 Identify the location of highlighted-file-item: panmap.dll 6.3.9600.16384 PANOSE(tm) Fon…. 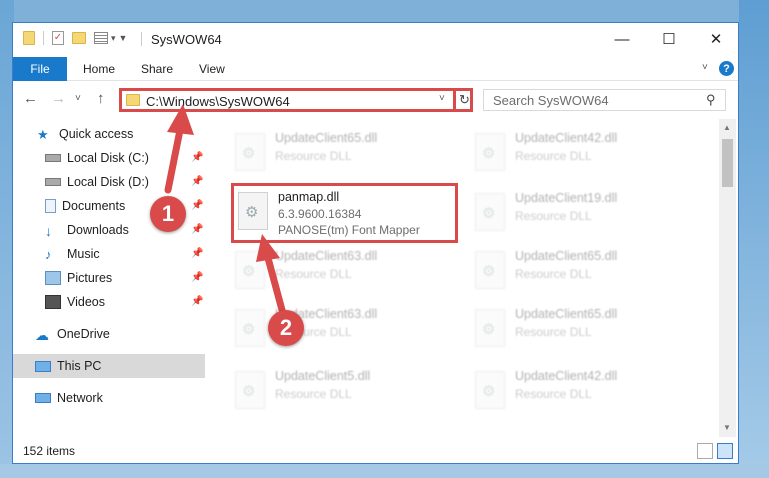
(344, 213).